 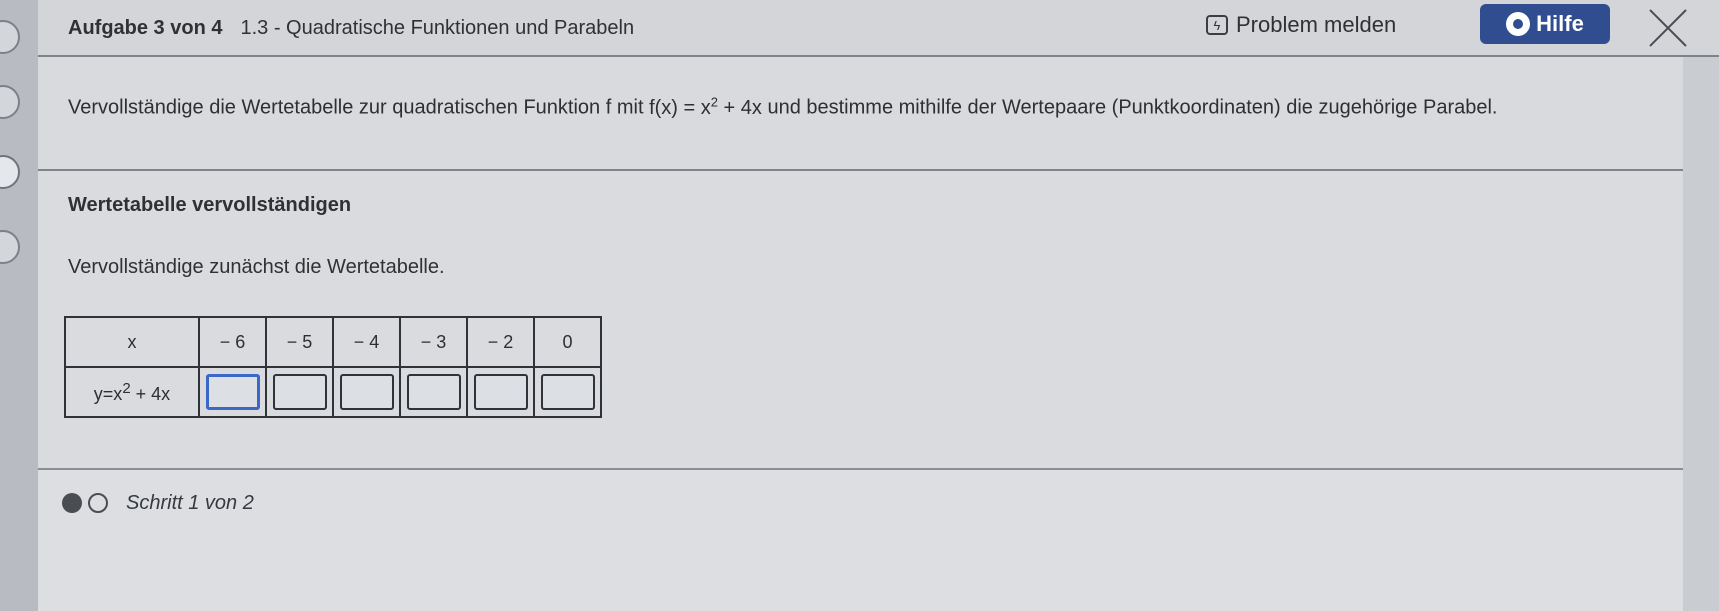 I want to click on x-value-4: − 3, so click(x=433, y=342).